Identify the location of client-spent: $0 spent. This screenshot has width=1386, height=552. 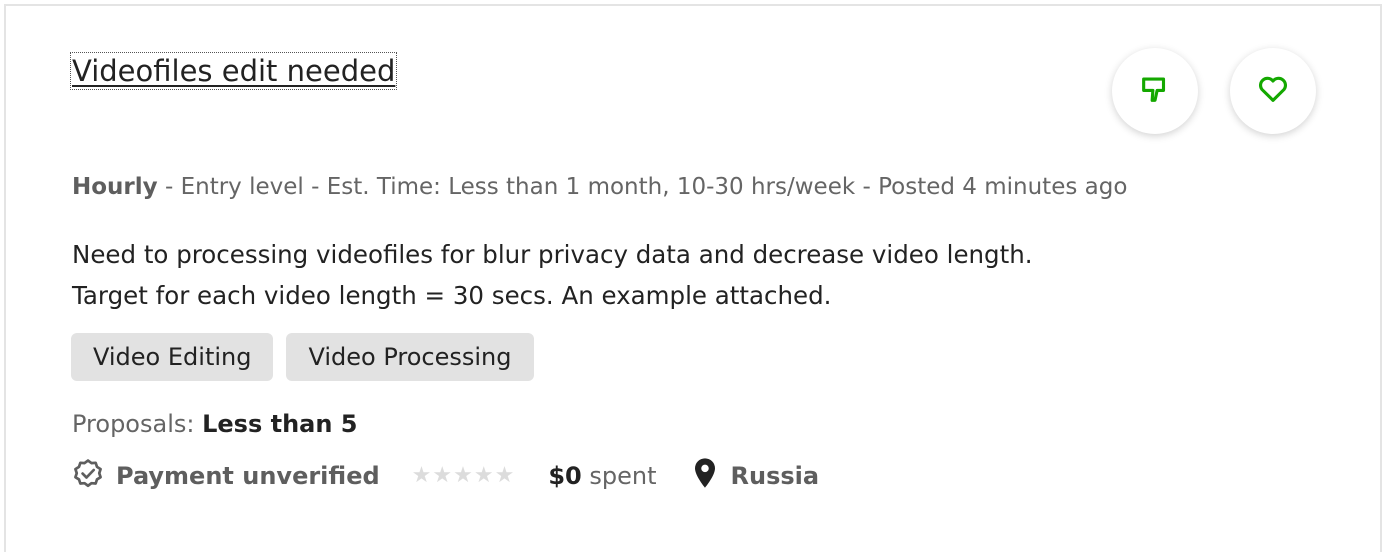
(602, 476).